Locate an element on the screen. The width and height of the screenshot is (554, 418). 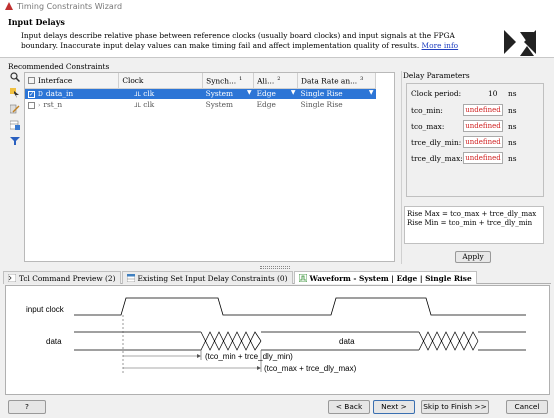
row-checkbox is located at coordinates (31, 105).